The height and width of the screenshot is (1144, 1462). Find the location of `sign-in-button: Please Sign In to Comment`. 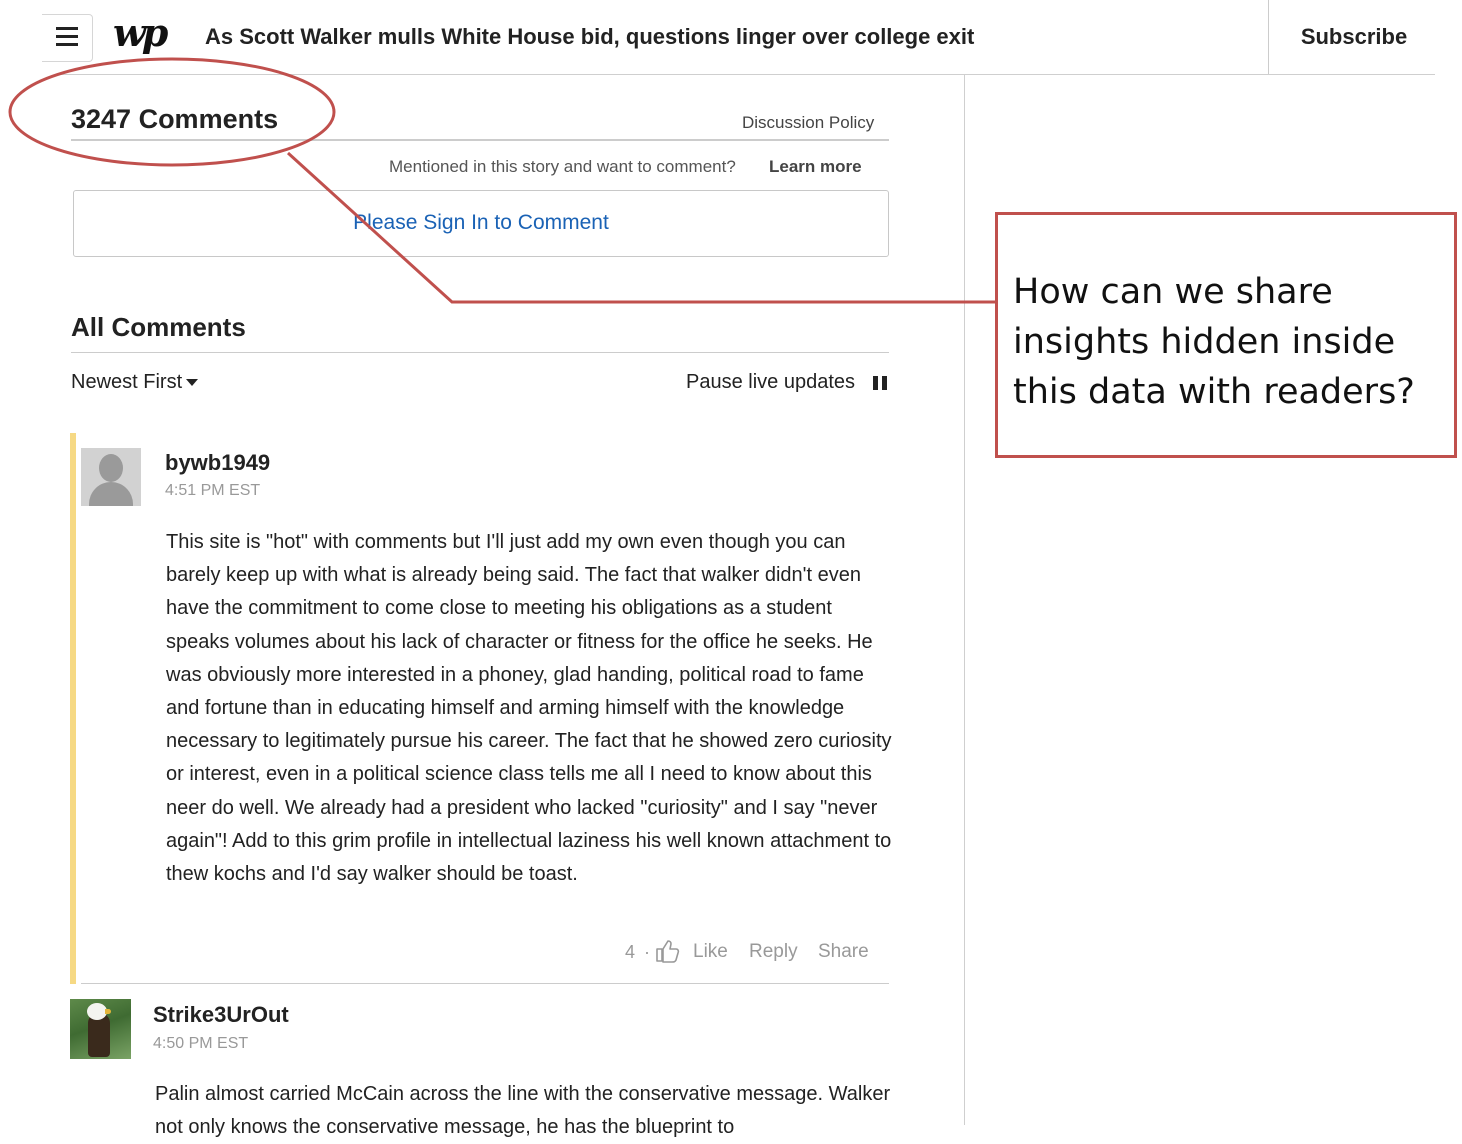

sign-in-button: Please Sign In to Comment is located at coordinates (481, 223).